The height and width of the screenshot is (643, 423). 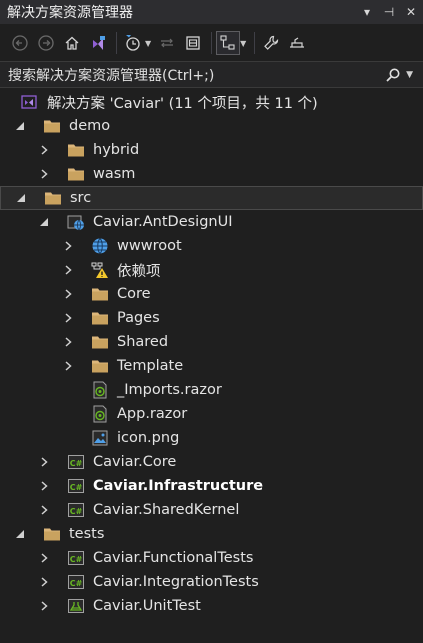 I want to click on tree-item-label: Caviar.Infrastructure, so click(x=178, y=486).